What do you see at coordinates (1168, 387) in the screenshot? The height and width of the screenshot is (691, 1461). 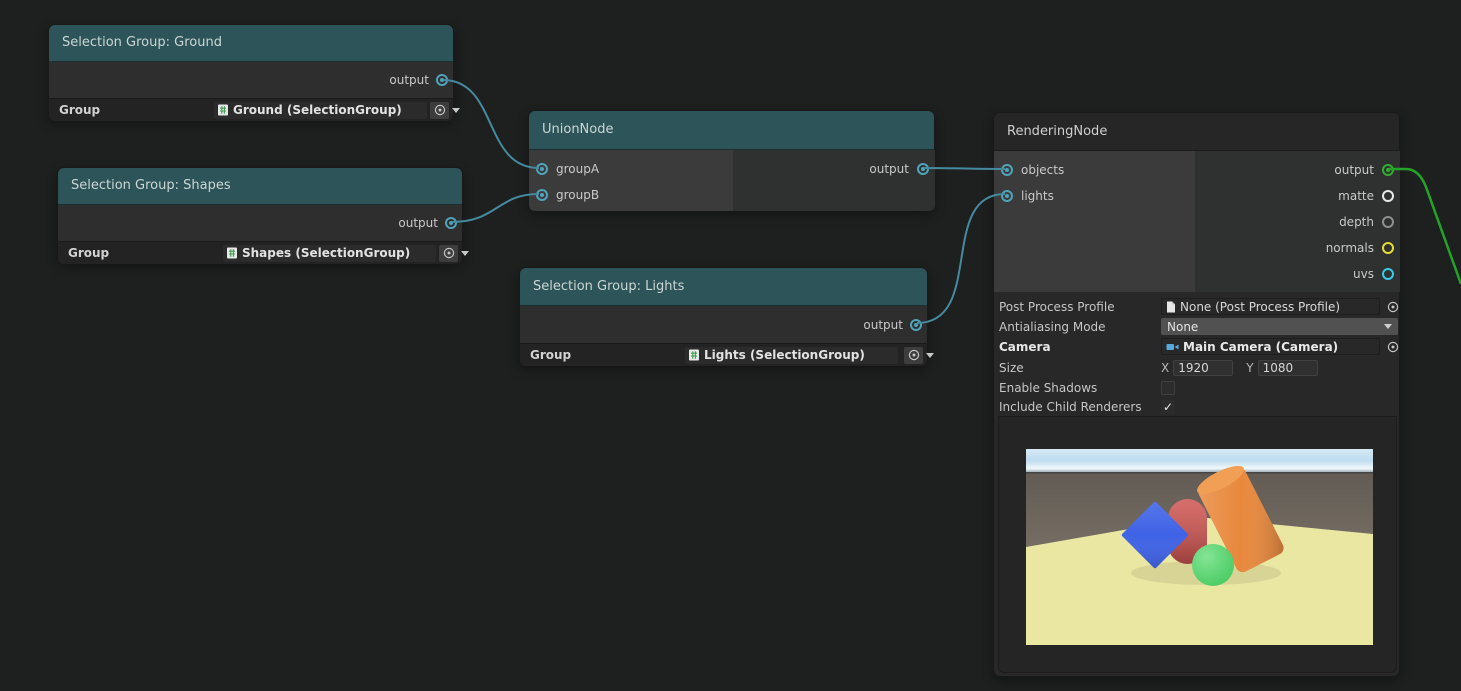 I see `enable-shadows-checkbox` at bounding box center [1168, 387].